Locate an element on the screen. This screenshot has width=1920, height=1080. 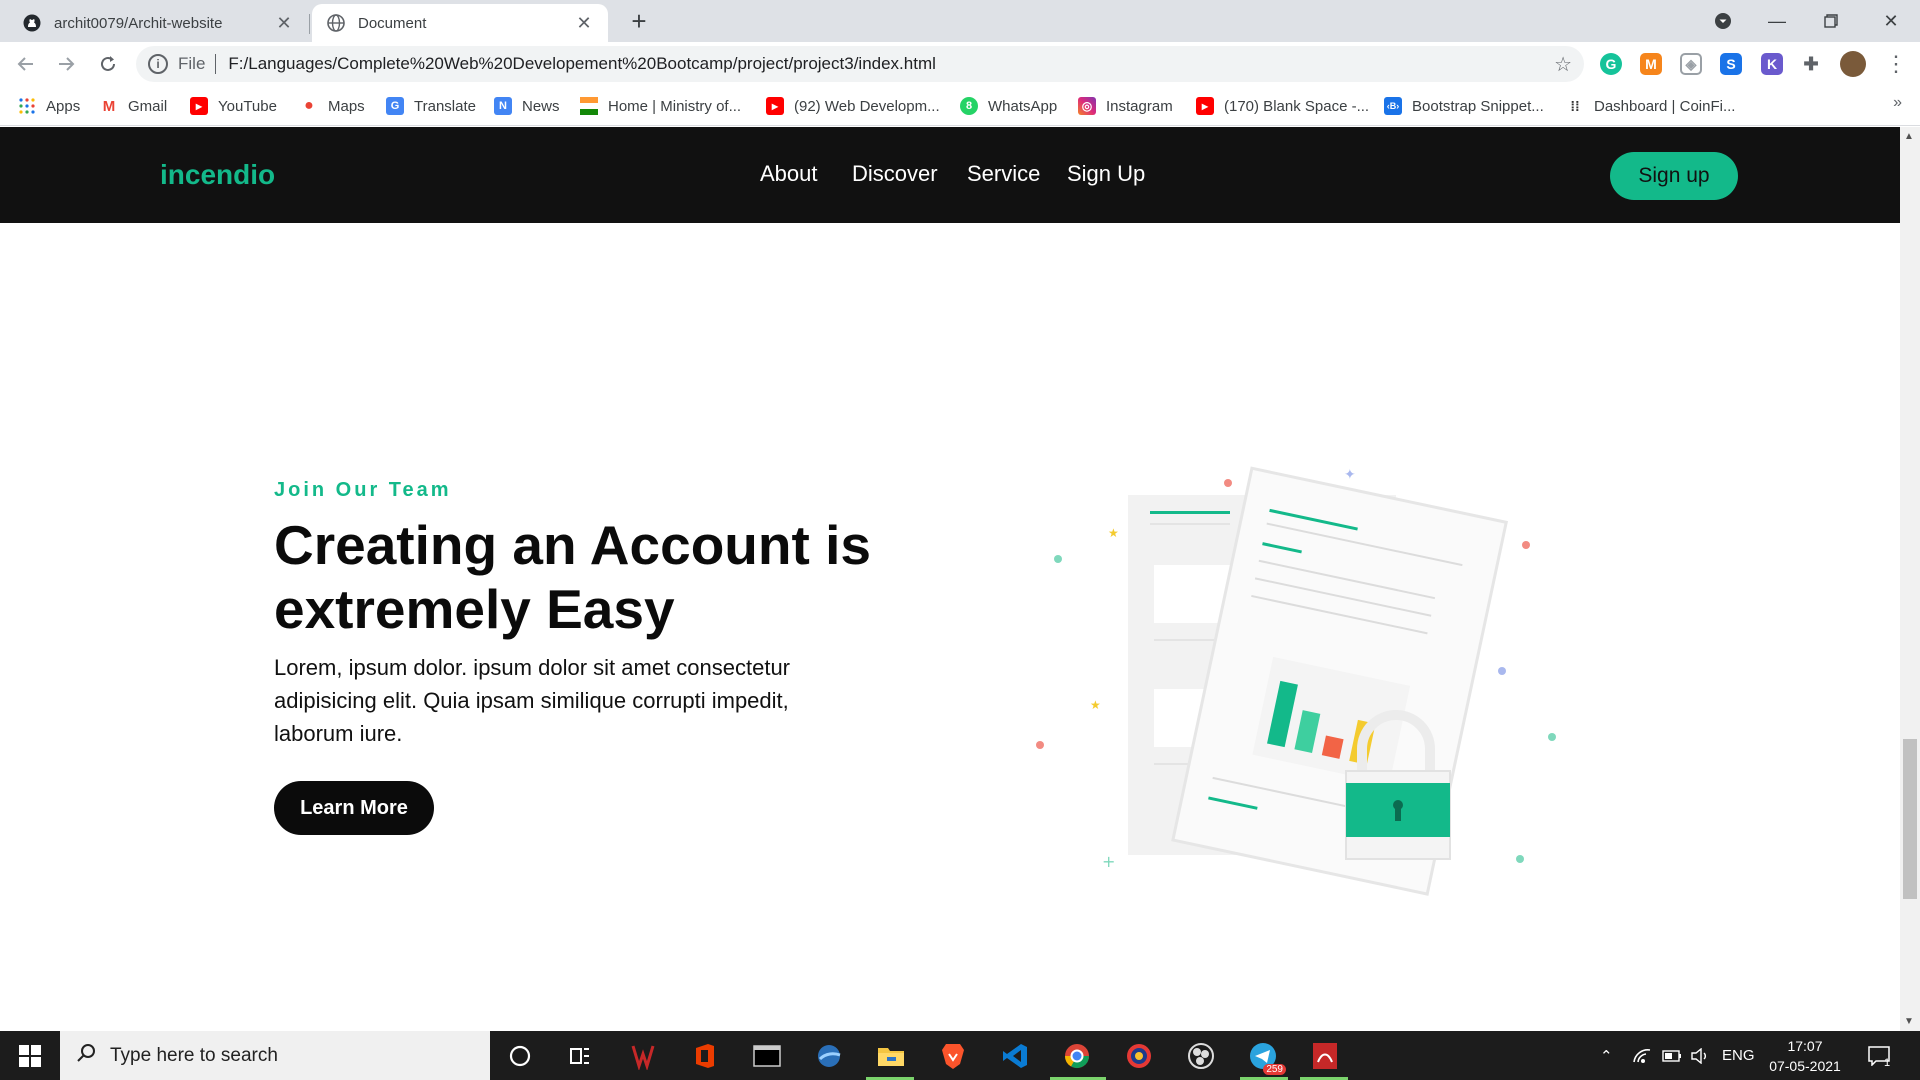
globe-icon is located at coordinates (336, 23).